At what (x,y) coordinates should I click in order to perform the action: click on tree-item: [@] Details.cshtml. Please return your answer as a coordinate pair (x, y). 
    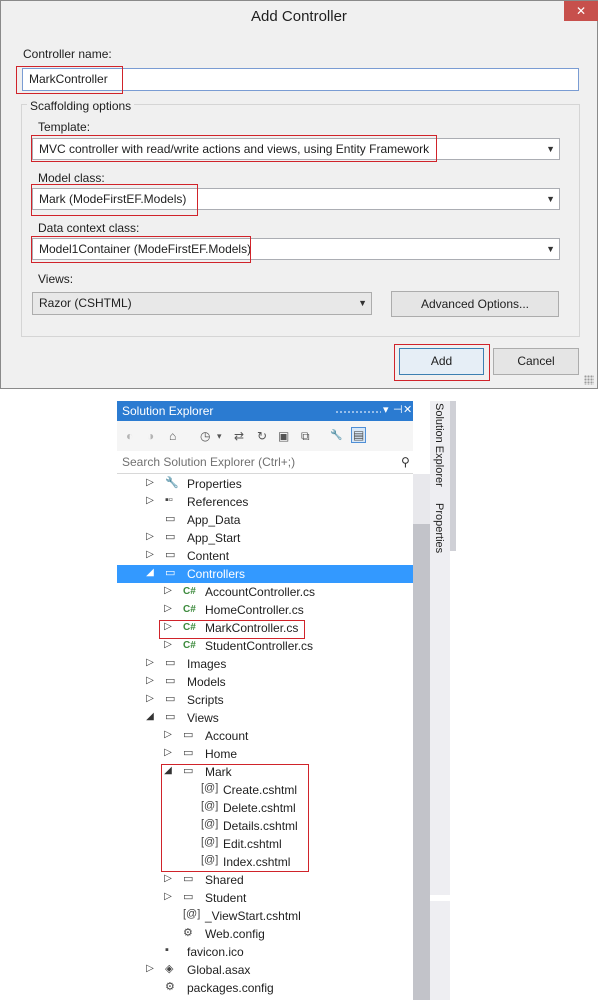
    Looking at the image, I should click on (265, 826).